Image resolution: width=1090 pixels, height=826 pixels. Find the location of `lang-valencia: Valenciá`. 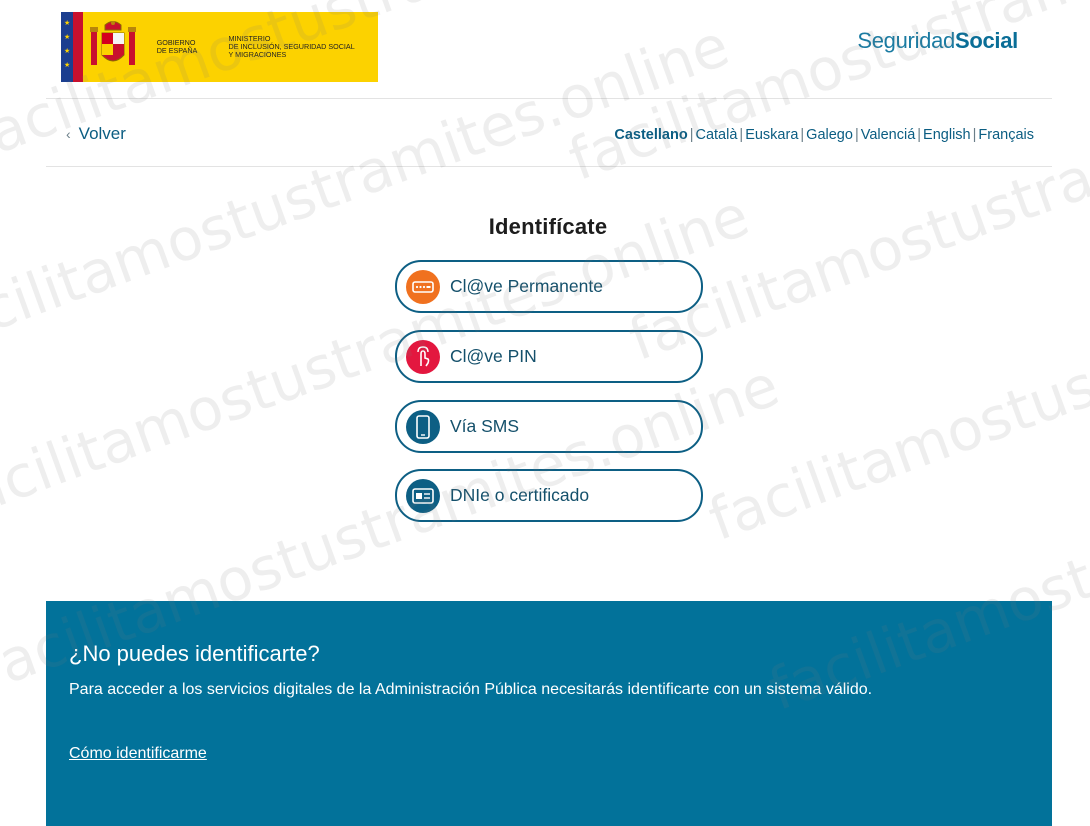

lang-valencia: Valenciá is located at coordinates (888, 135).